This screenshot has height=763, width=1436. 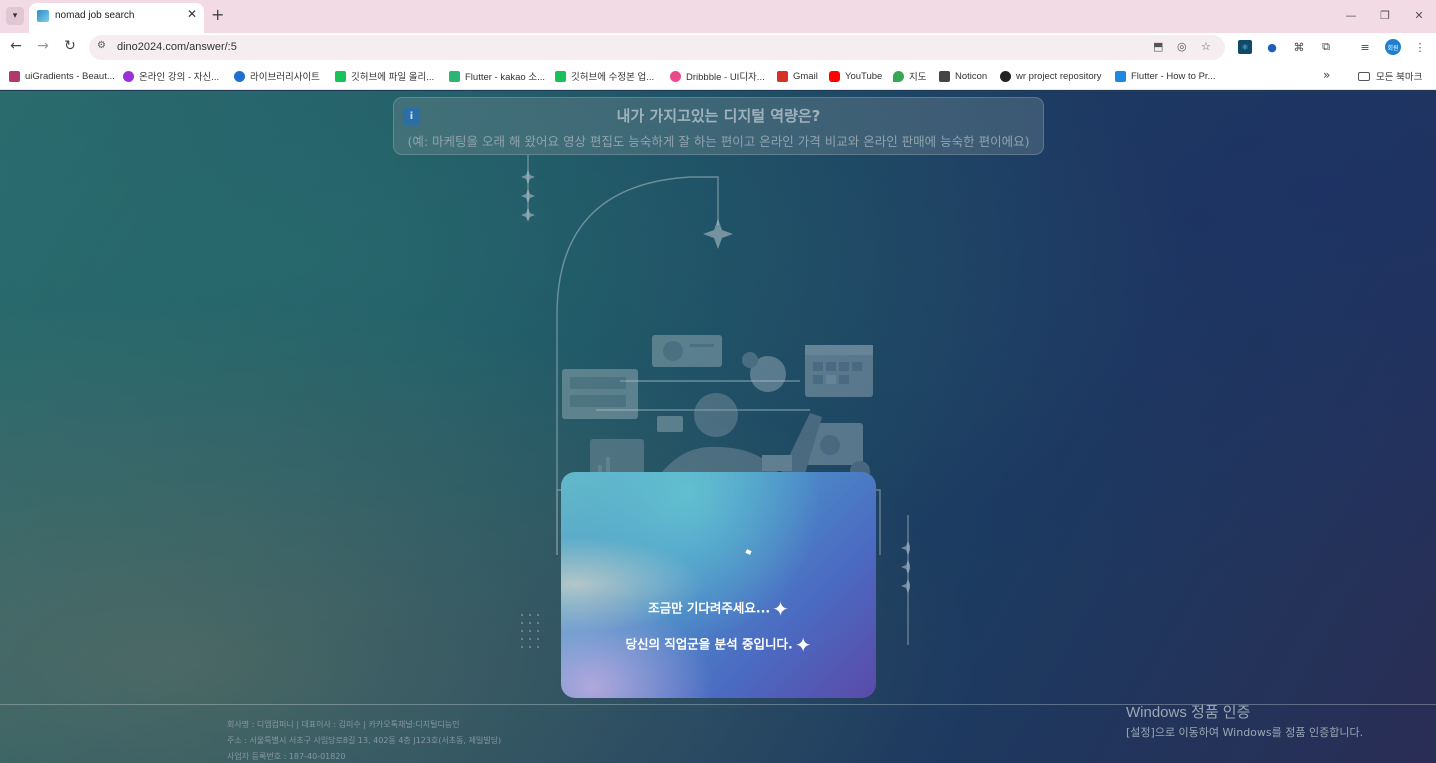 I want to click on close-tab-icon: ✕, so click(x=192, y=14).